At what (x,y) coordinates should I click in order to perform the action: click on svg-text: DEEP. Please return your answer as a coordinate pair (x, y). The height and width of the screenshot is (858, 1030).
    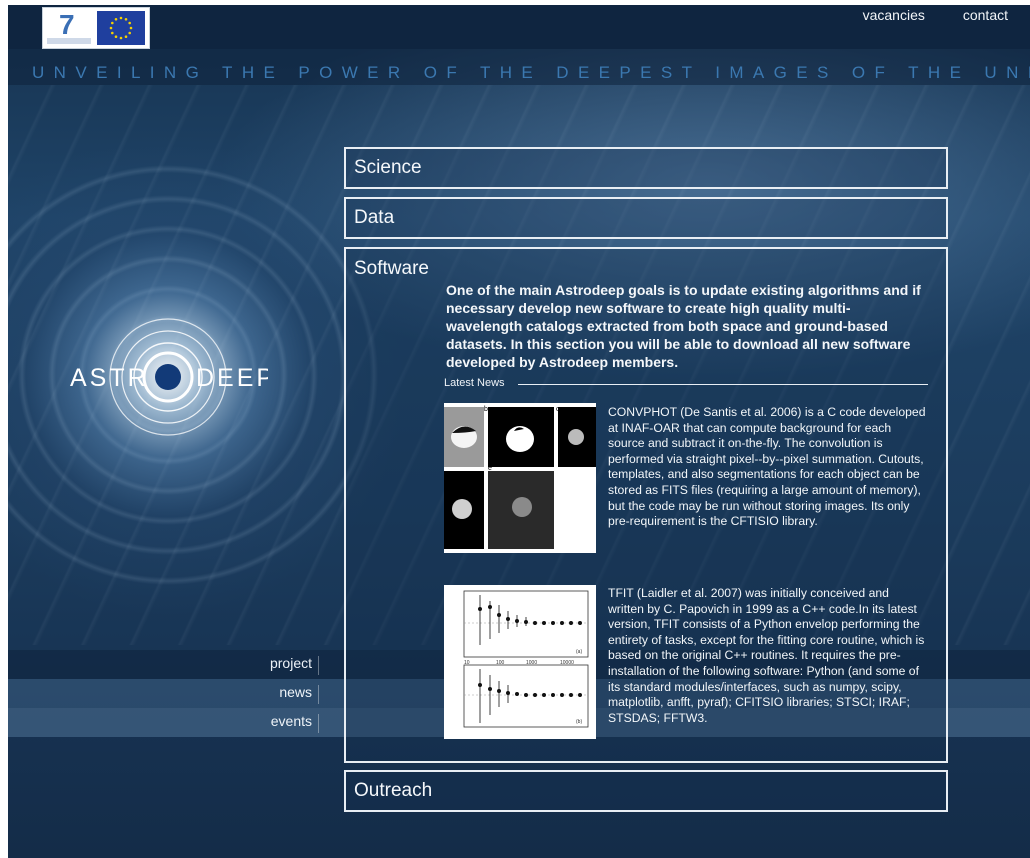
    Looking at the image, I should click on (232, 378).